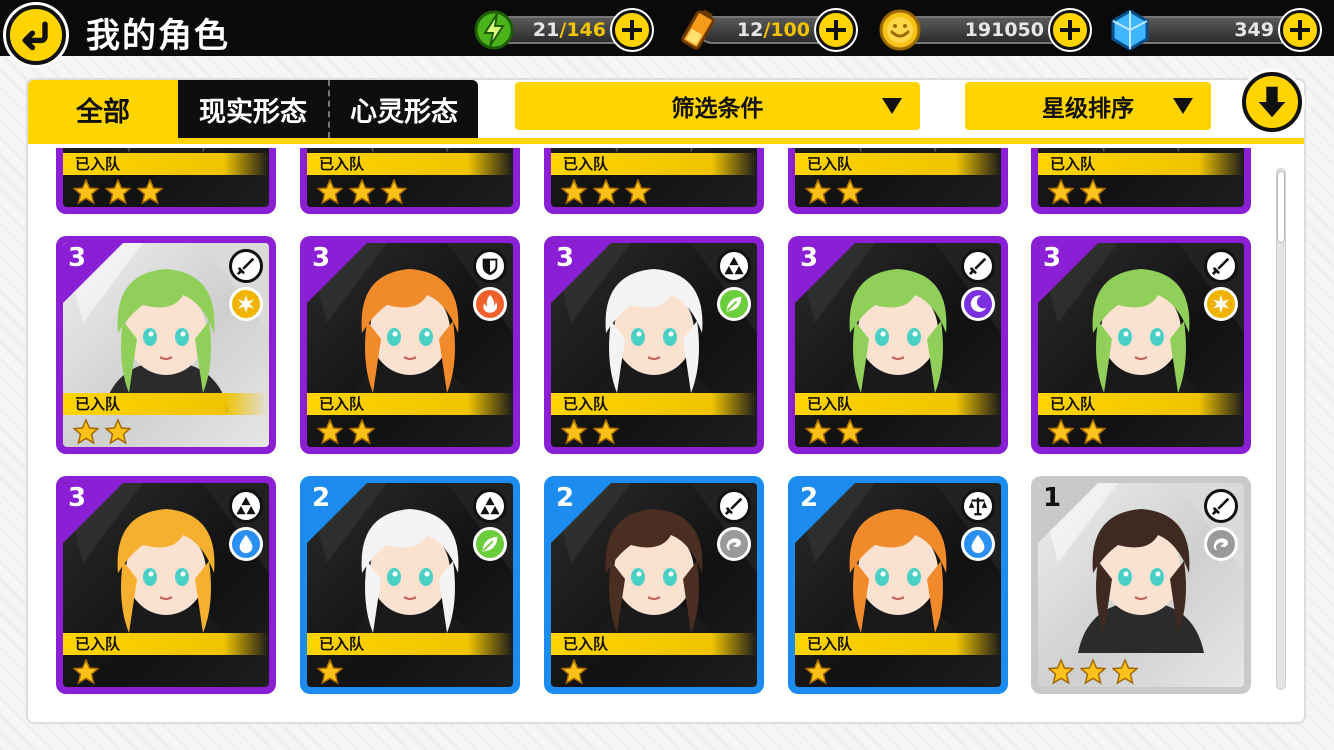 Image resolution: width=1334 pixels, height=750 pixels. Describe the element at coordinates (1281, 207) in the screenshot. I see `scrollbar-thumb` at that location.